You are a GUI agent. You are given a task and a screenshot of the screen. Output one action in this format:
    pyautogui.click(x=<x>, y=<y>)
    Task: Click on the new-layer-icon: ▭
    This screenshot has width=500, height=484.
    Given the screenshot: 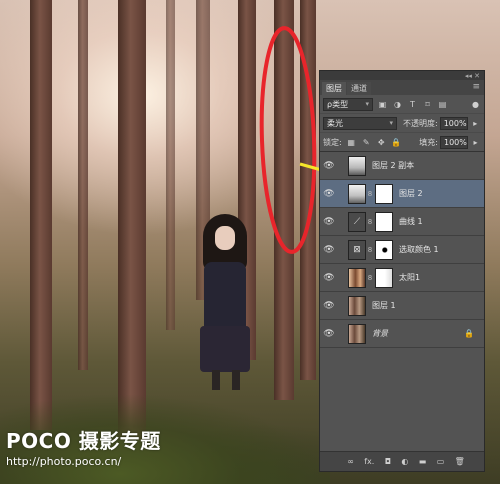 What is the action you would take?
    pyautogui.click(x=441, y=461)
    